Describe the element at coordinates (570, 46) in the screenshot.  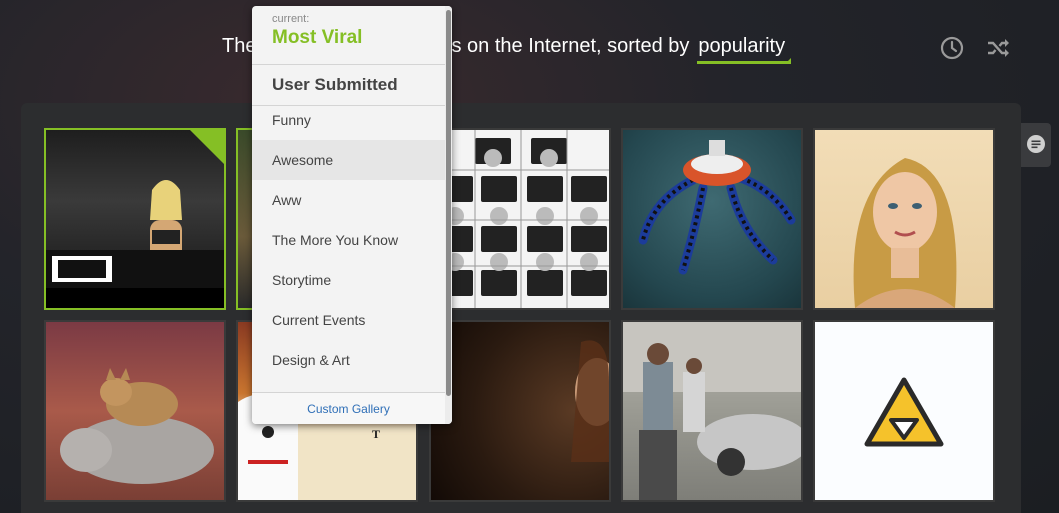
I see `headline-middle: s on the Internet, sorted by` at that location.